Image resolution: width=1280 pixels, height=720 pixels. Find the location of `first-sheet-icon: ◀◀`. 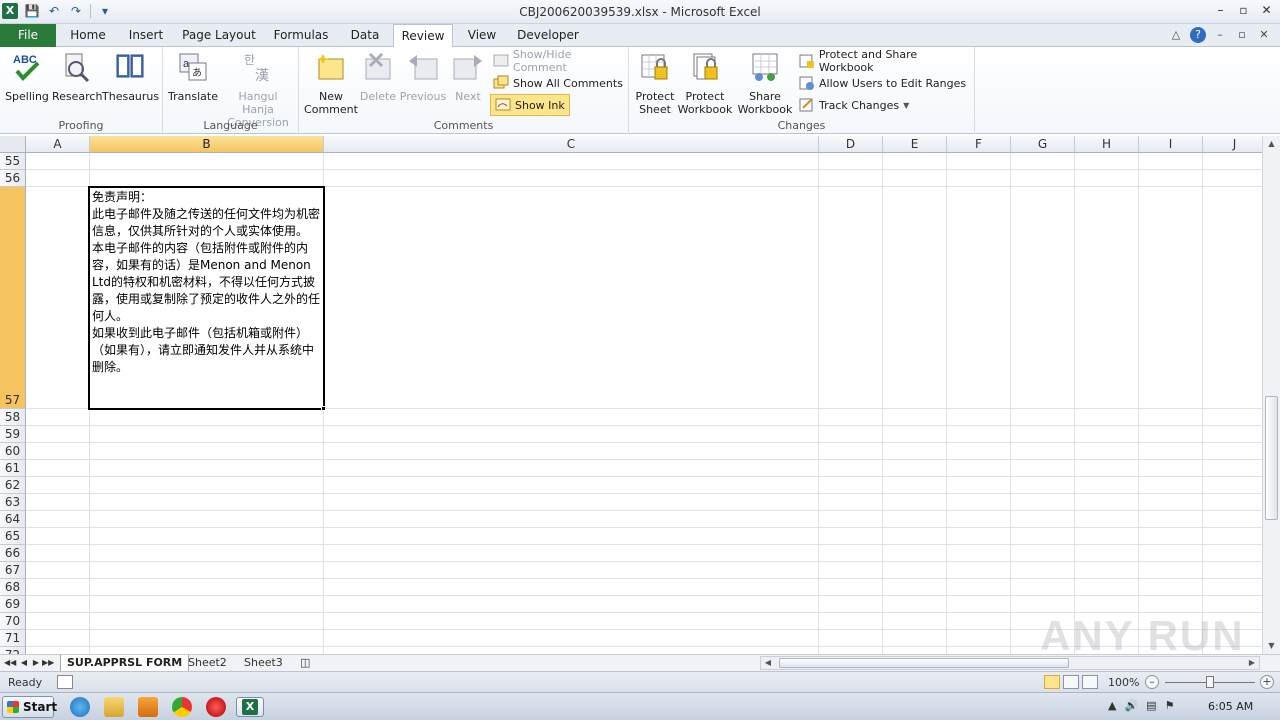

first-sheet-icon: ◀◀ is located at coordinates (10, 663).